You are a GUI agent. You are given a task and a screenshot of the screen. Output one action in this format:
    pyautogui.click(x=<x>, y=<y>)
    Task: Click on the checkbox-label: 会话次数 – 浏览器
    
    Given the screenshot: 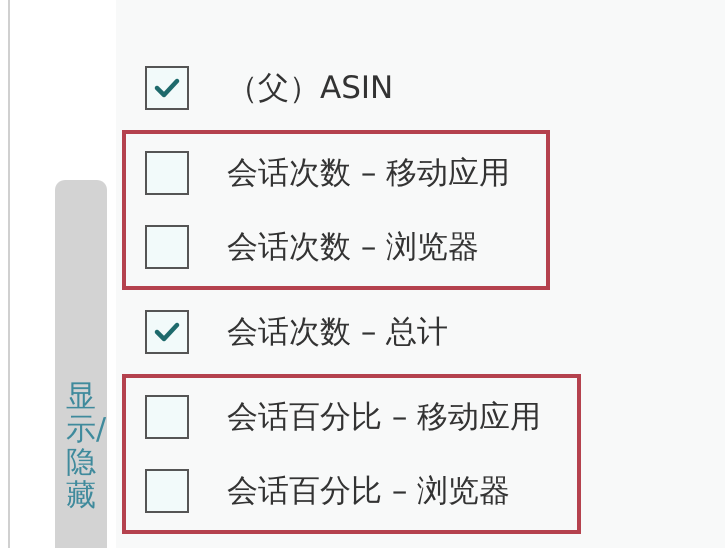 What is the action you would take?
    pyautogui.click(x=353, y=247)
    